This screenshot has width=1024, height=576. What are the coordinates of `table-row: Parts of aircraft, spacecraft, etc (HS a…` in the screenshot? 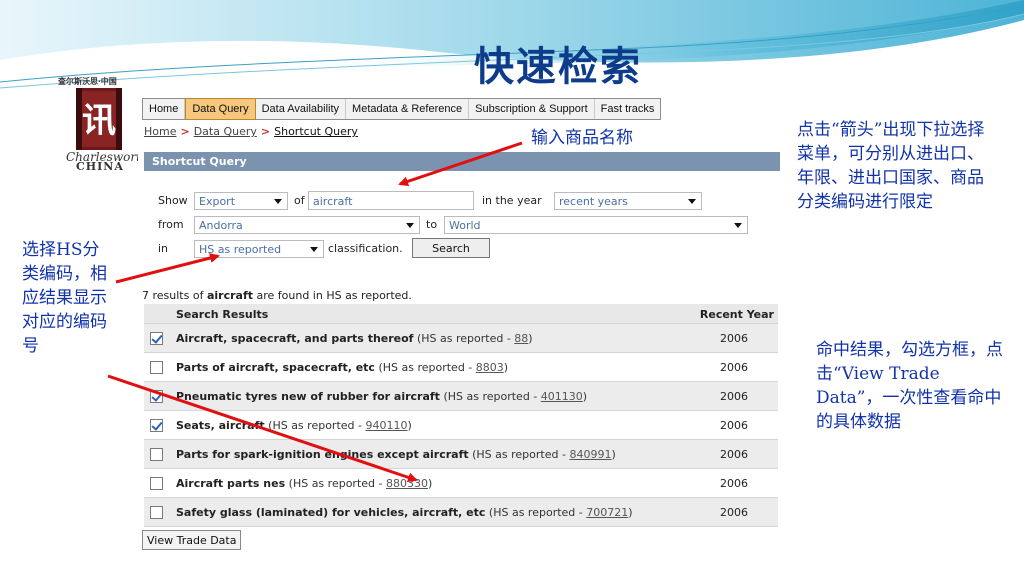 It's located at (461, 367).